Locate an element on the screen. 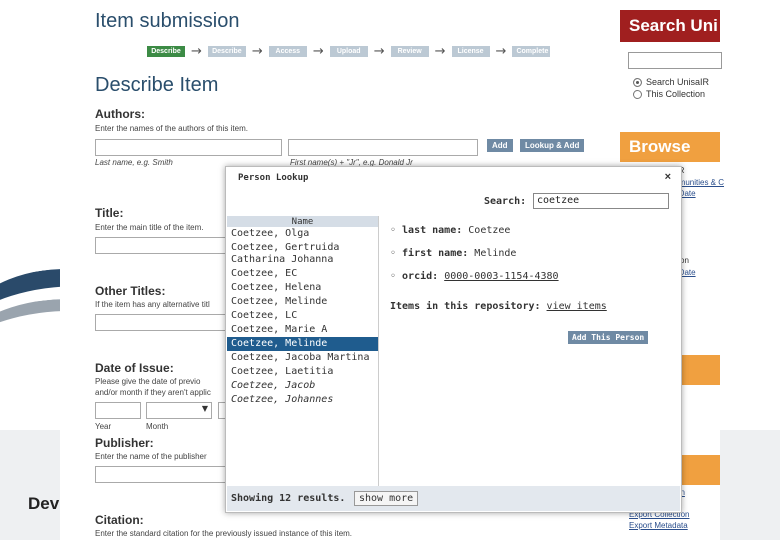  result-item: Coetzee, Laetitia is located at coordinates (302, 372).